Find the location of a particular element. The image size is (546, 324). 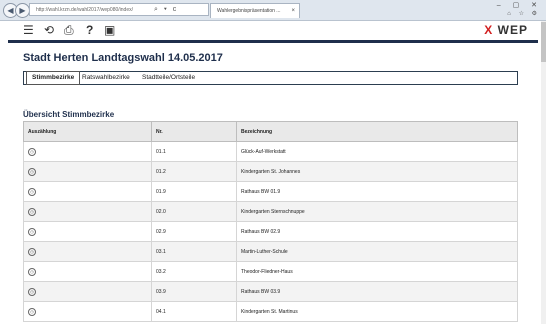

tab-close-icon: × is located at coordinates (293, 11).